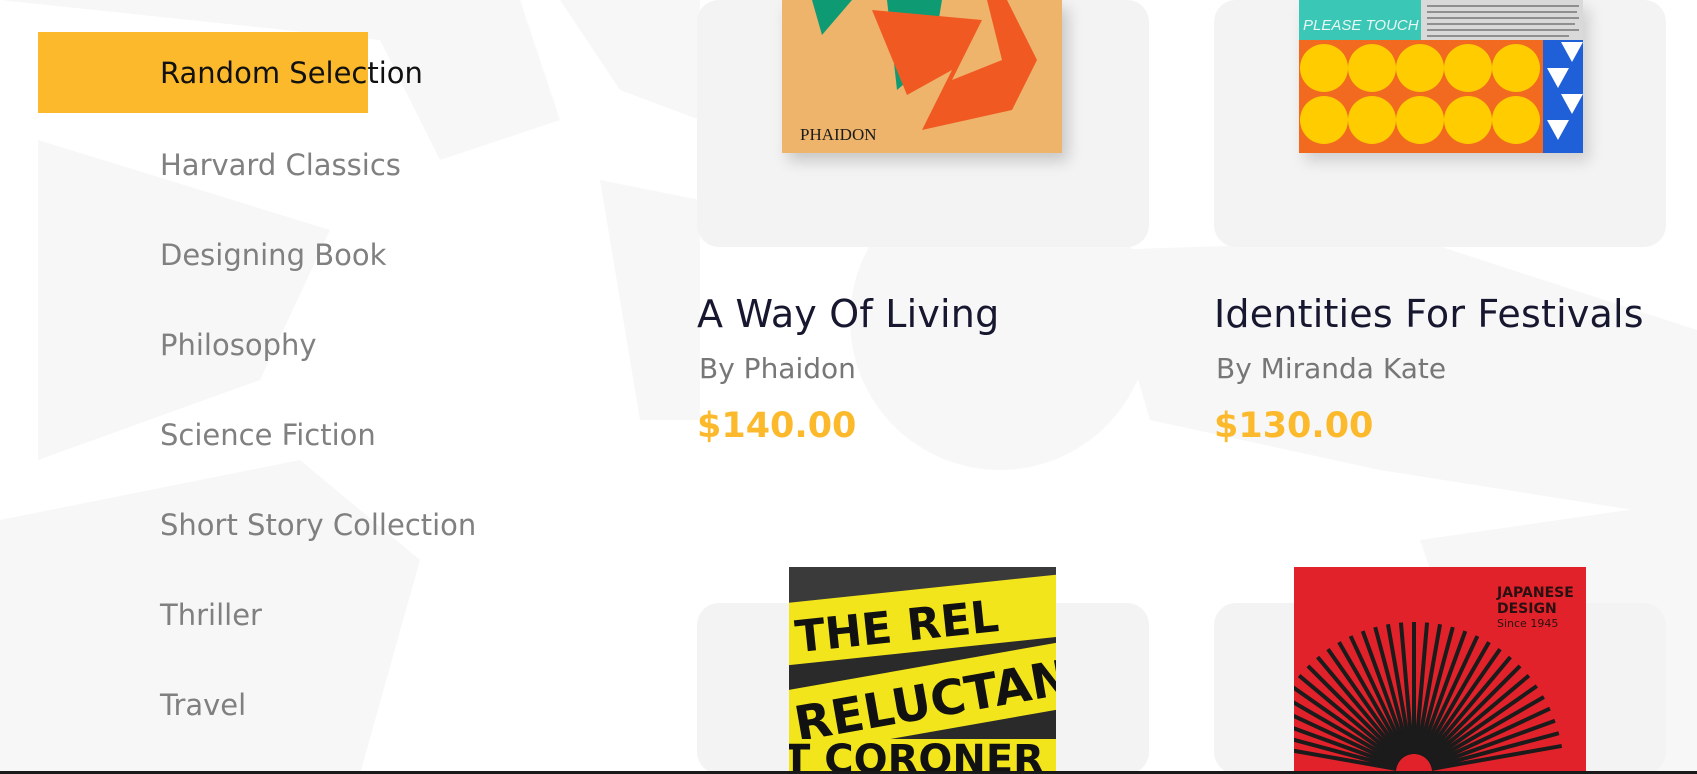 This screenshot has height=774, width=1697. I want to click on category-label: Random Selection, so click(291, 72).